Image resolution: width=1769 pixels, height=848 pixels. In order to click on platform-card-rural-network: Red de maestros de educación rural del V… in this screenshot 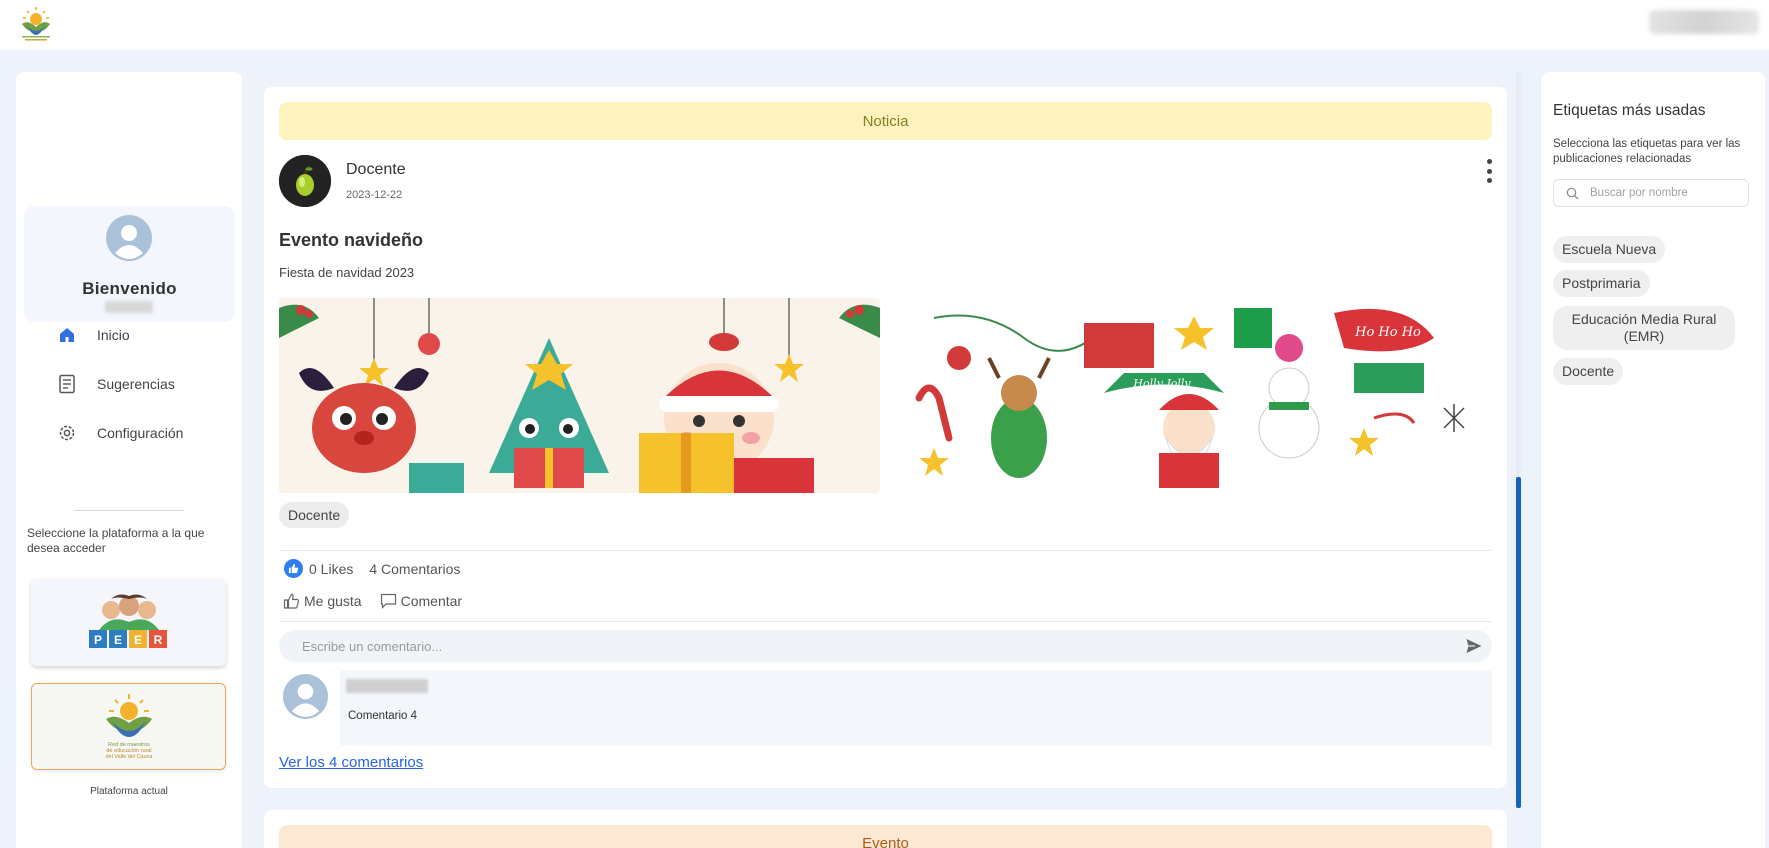, I will do `click(128, 726)`.